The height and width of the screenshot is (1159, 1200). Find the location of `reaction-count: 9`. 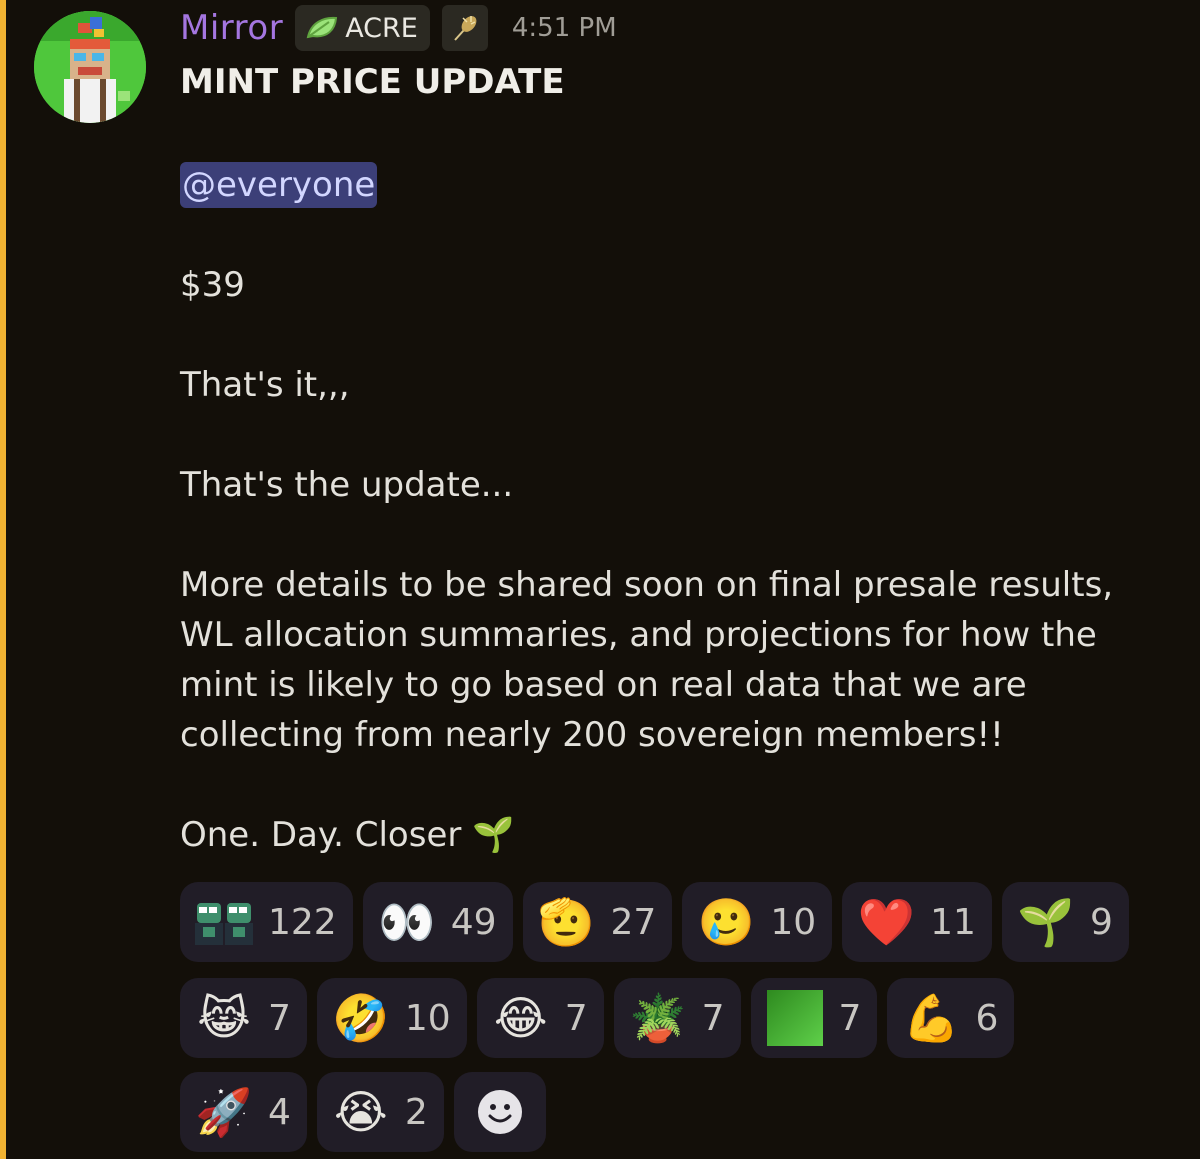

reaction-count: 9 is located at coordinates (1101, 922).